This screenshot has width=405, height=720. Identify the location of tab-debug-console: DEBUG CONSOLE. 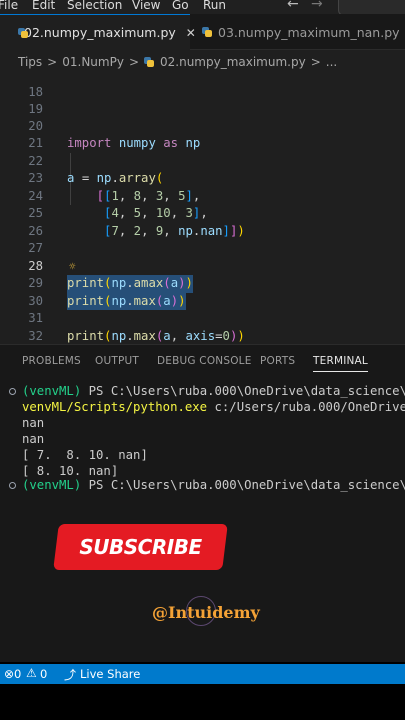
(204, 361).